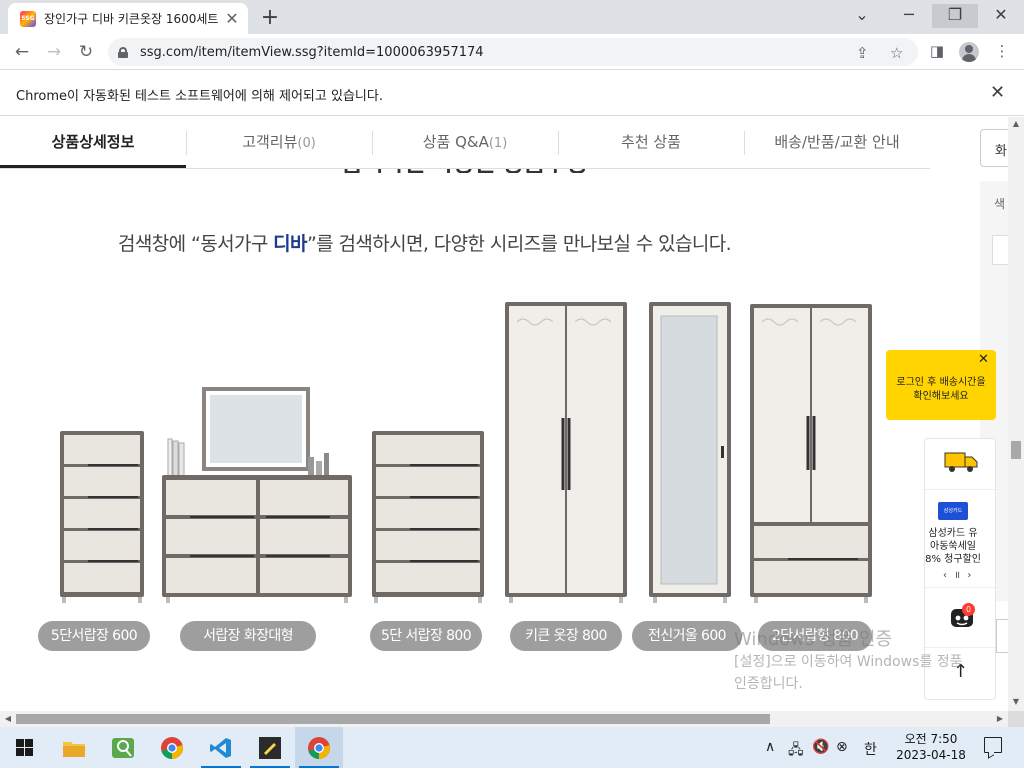 The image size is (1024, 768). I want to click on browser-tab-strip: SSG 장인가구 디바 키큰옷장 1600세트 ✕ + ⌄ ─ ❐ ✕, so click(512, 17).